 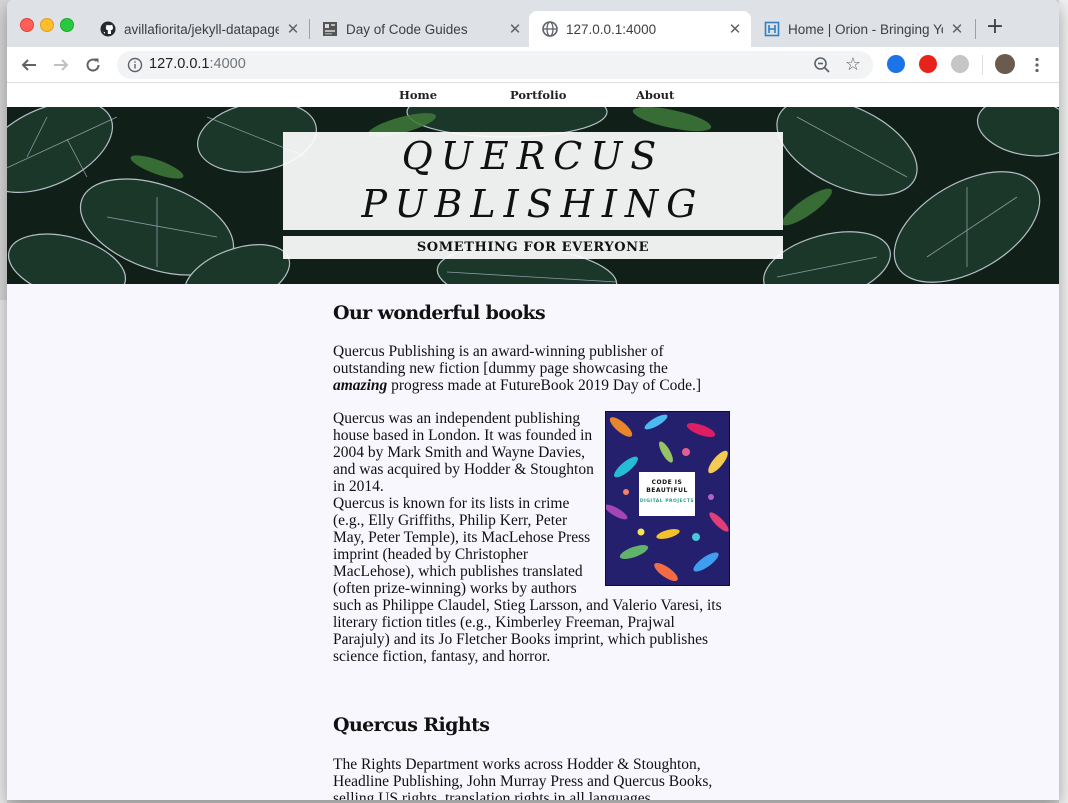 I want to click on emphasis-text: amazing, so click(x=360, y=385).